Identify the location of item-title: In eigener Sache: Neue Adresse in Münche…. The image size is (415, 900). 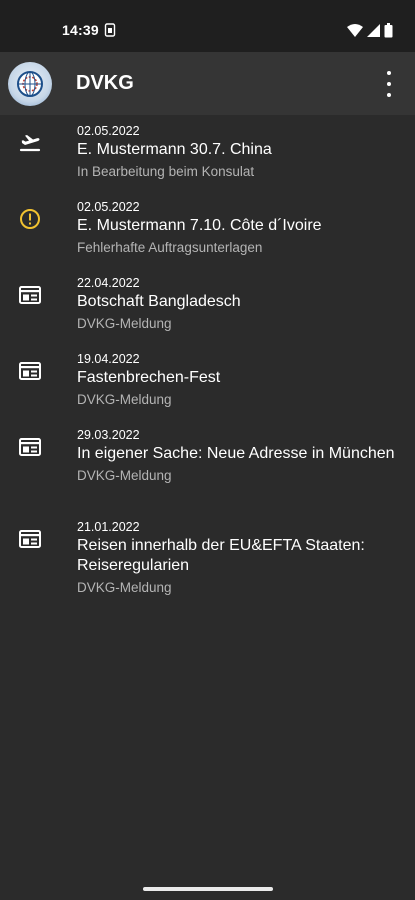
(236, 453).